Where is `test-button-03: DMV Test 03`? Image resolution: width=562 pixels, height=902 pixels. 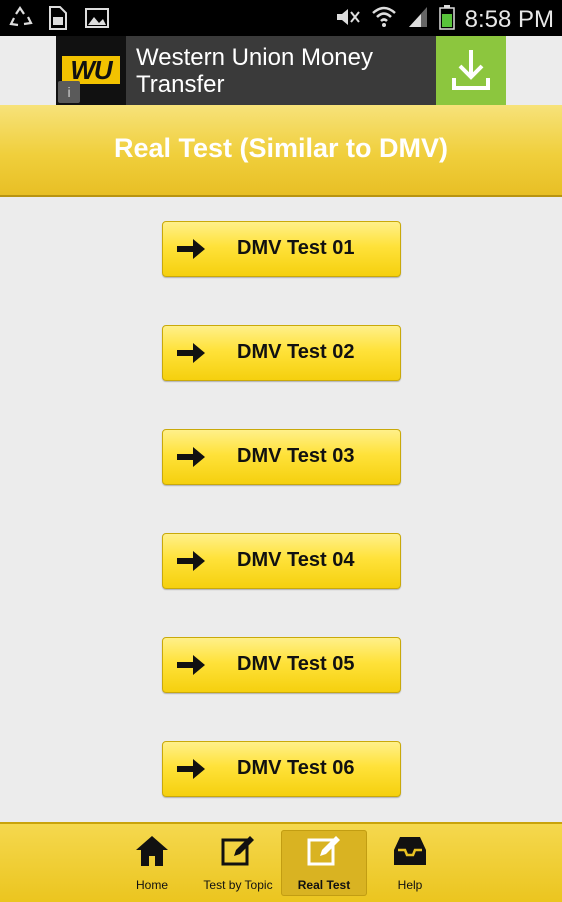
test-button-03: DMV Test 03 is located at coordinates (281, 457).